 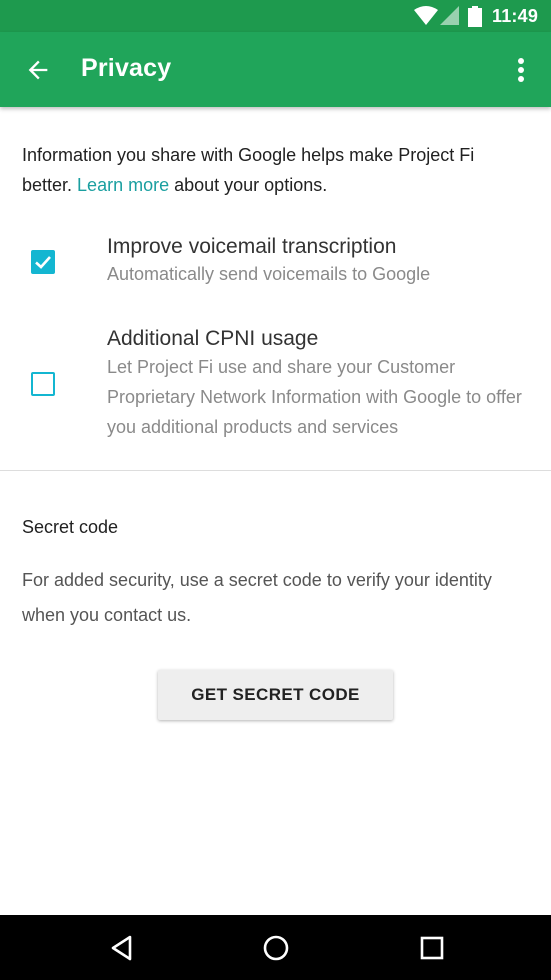 What do you see at coordinates (269, 274) in the screenshot?
I see `setting-subtitle: Automatically send voicemails to Google` at bounding box center [269, 274].